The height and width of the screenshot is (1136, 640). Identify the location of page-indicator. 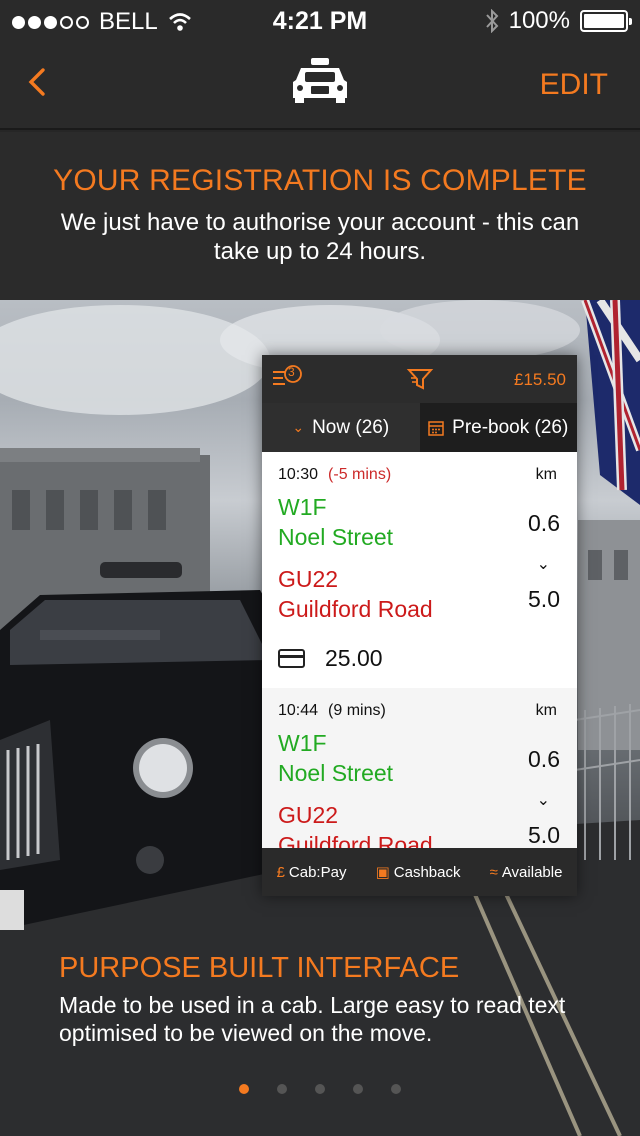
(320, 1089).